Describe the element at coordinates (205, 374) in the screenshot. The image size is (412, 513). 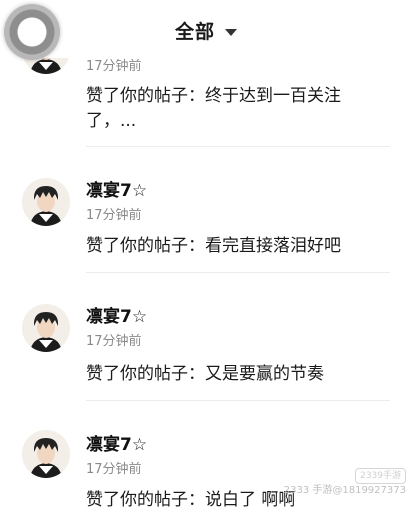
I see `notification-message: 赞了你的帖子：又是要赢的节奏` at that location.